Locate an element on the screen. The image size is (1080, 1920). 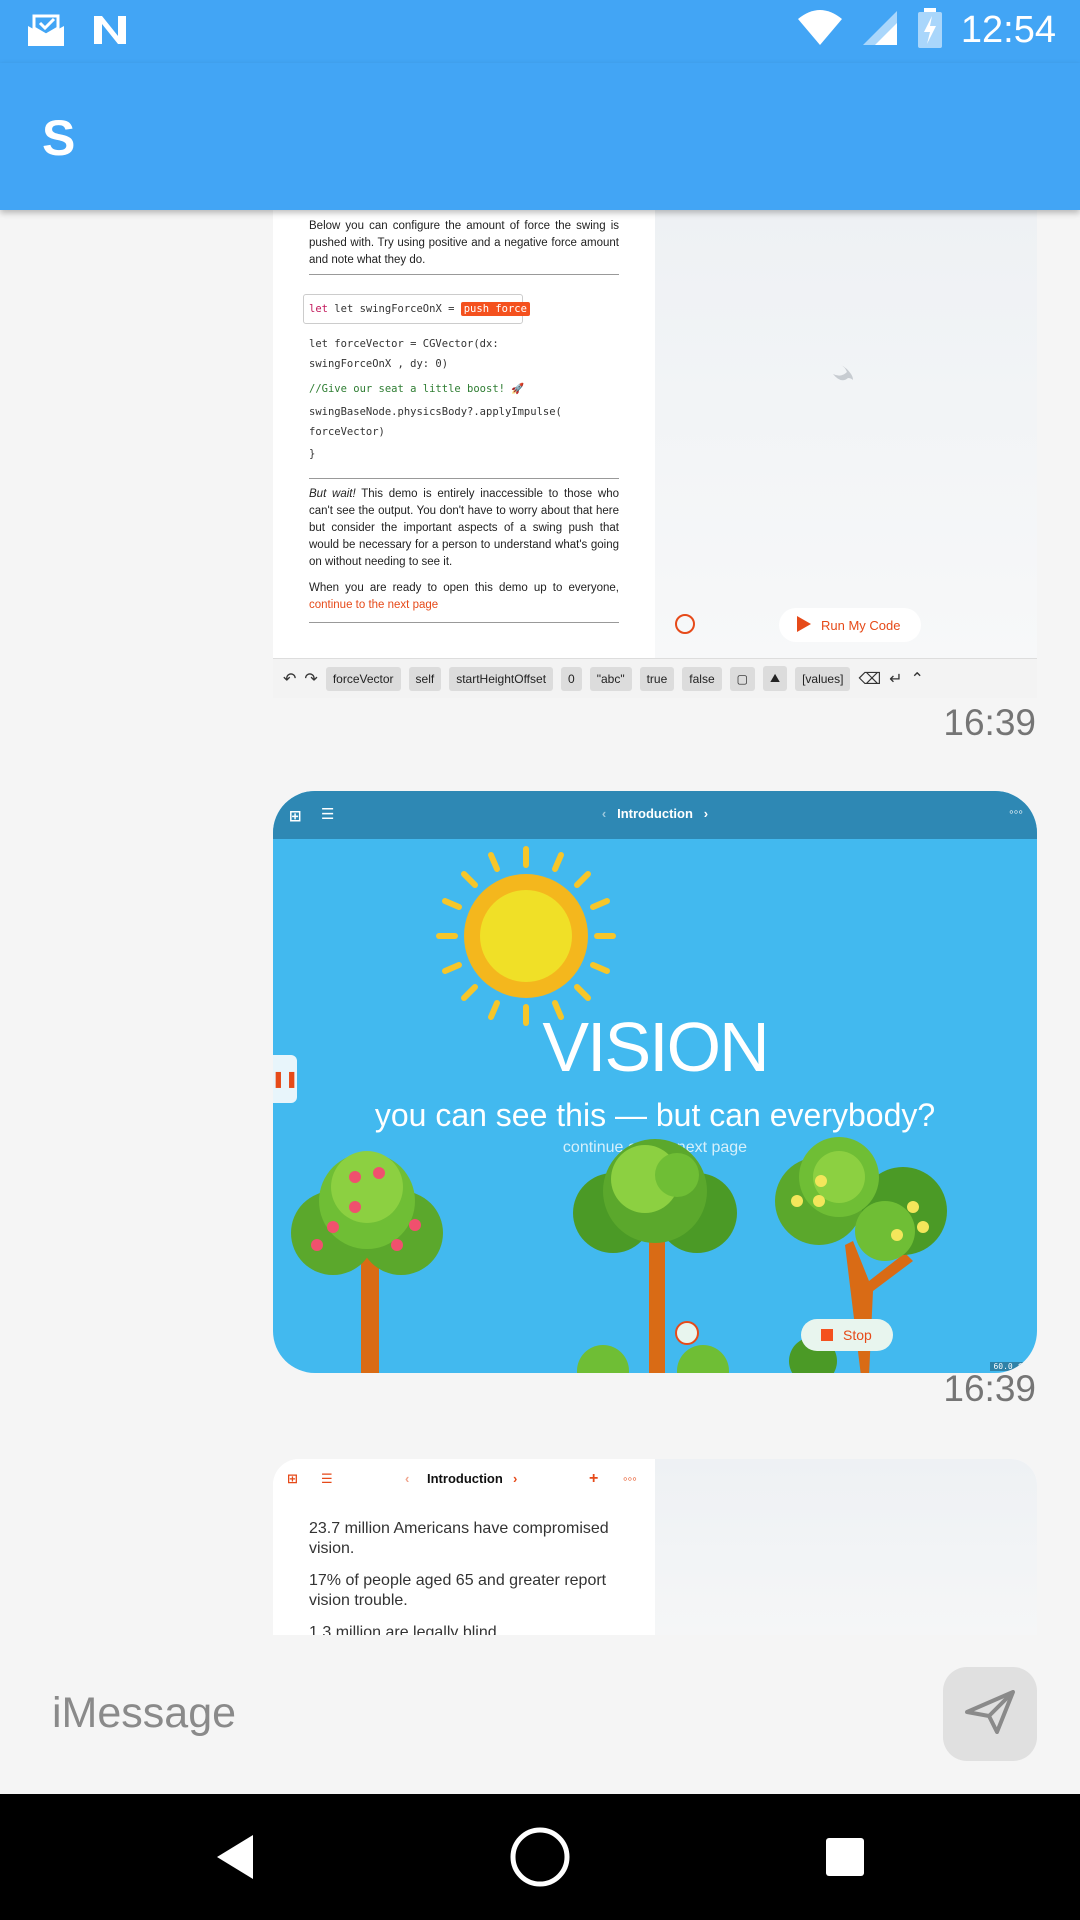
return-icon: ↵ is located at coordinates (895, 679).